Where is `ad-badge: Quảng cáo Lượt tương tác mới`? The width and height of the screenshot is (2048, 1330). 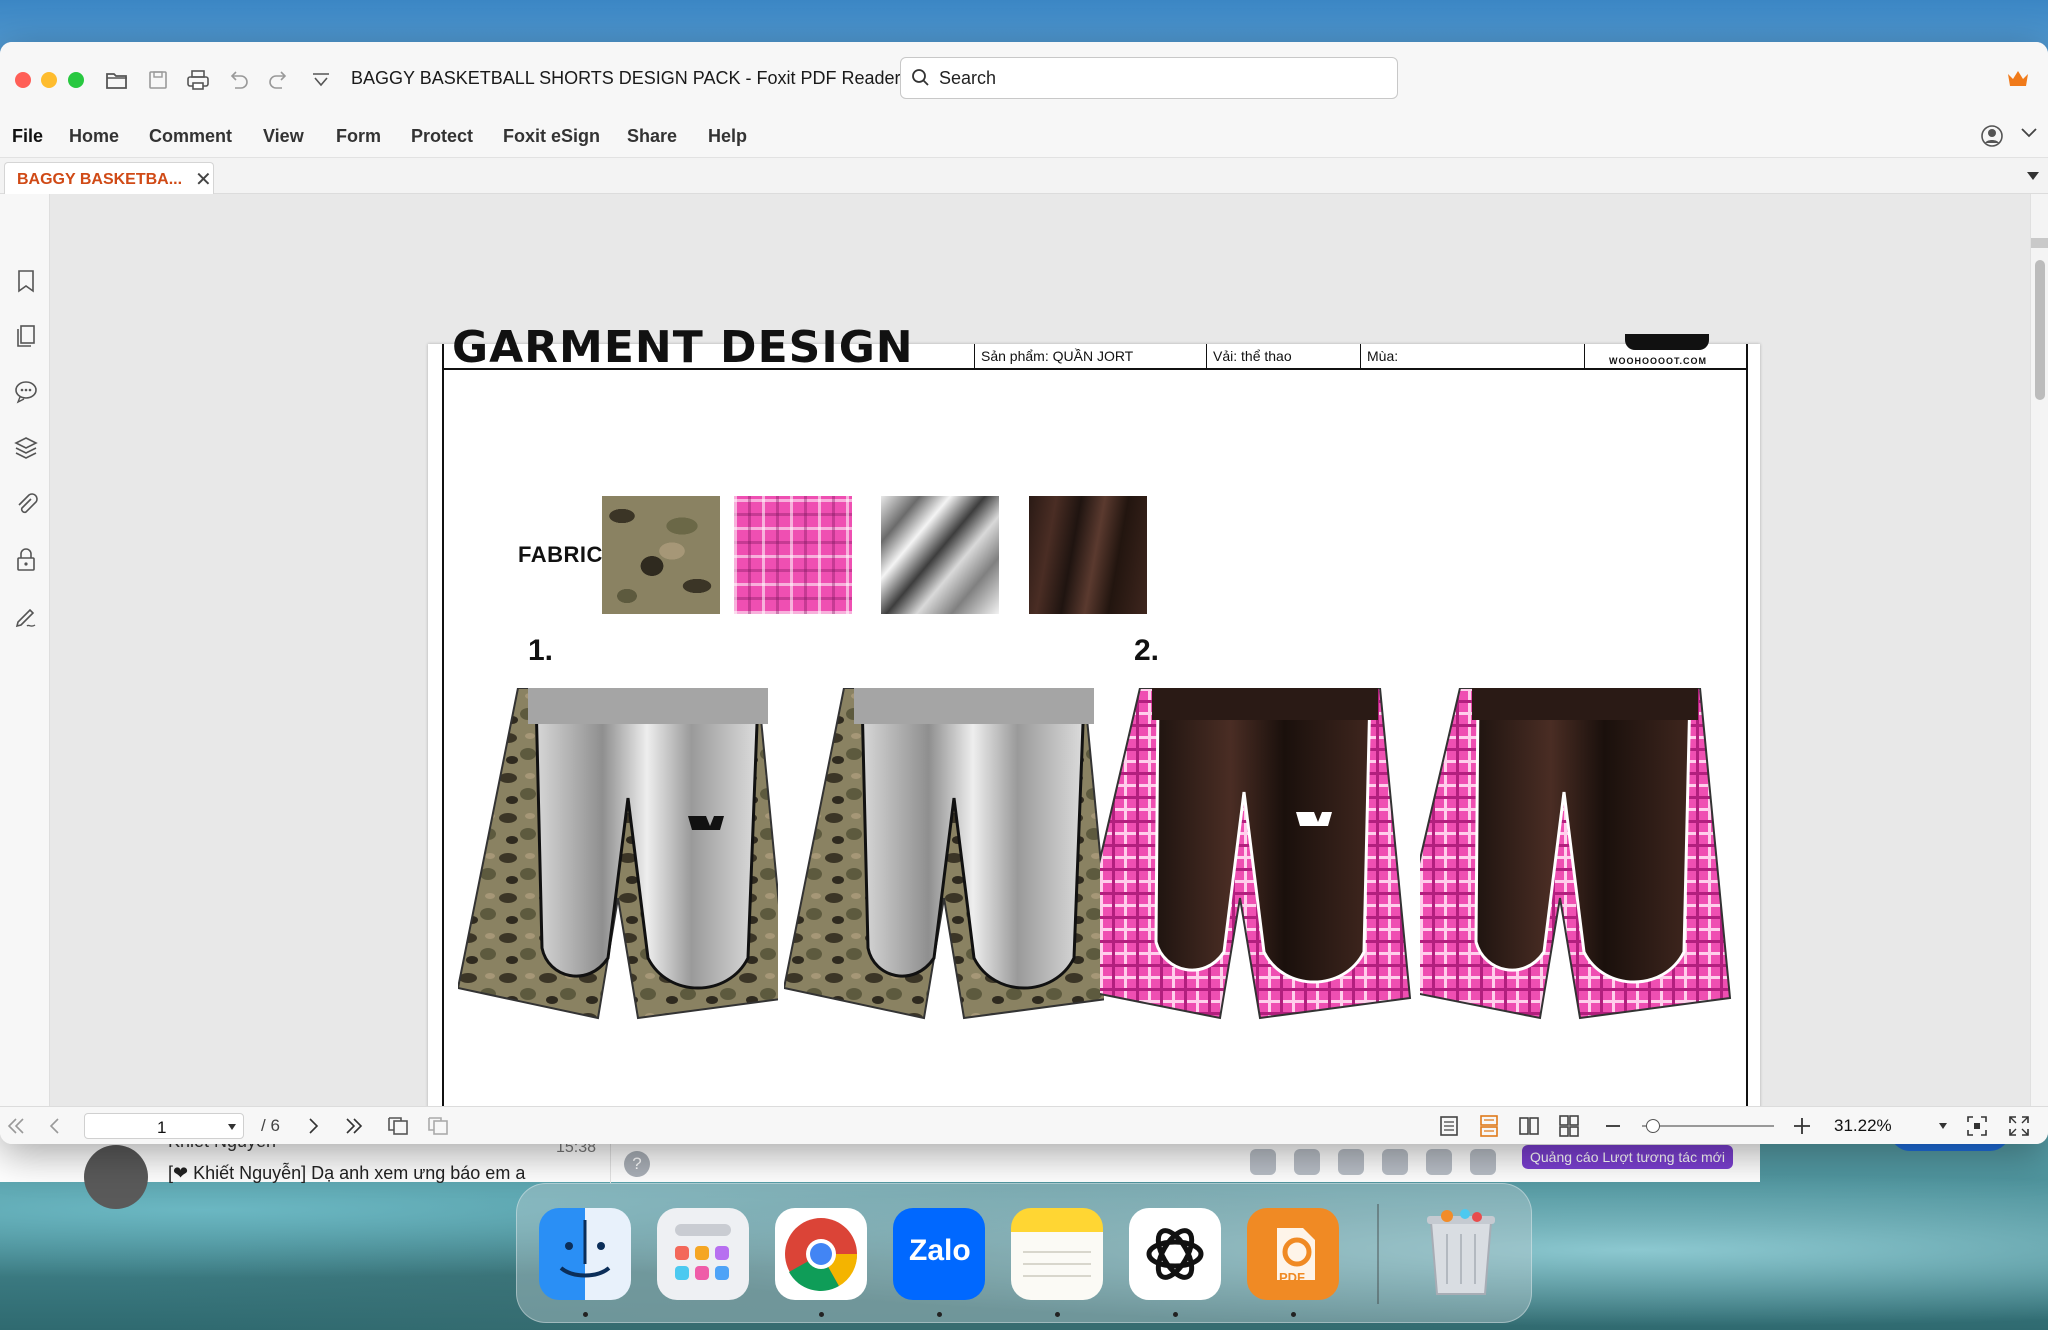
ad-badge: Quảng cáo Lượt tương tác mới is located at coordinates (1627, 1157).